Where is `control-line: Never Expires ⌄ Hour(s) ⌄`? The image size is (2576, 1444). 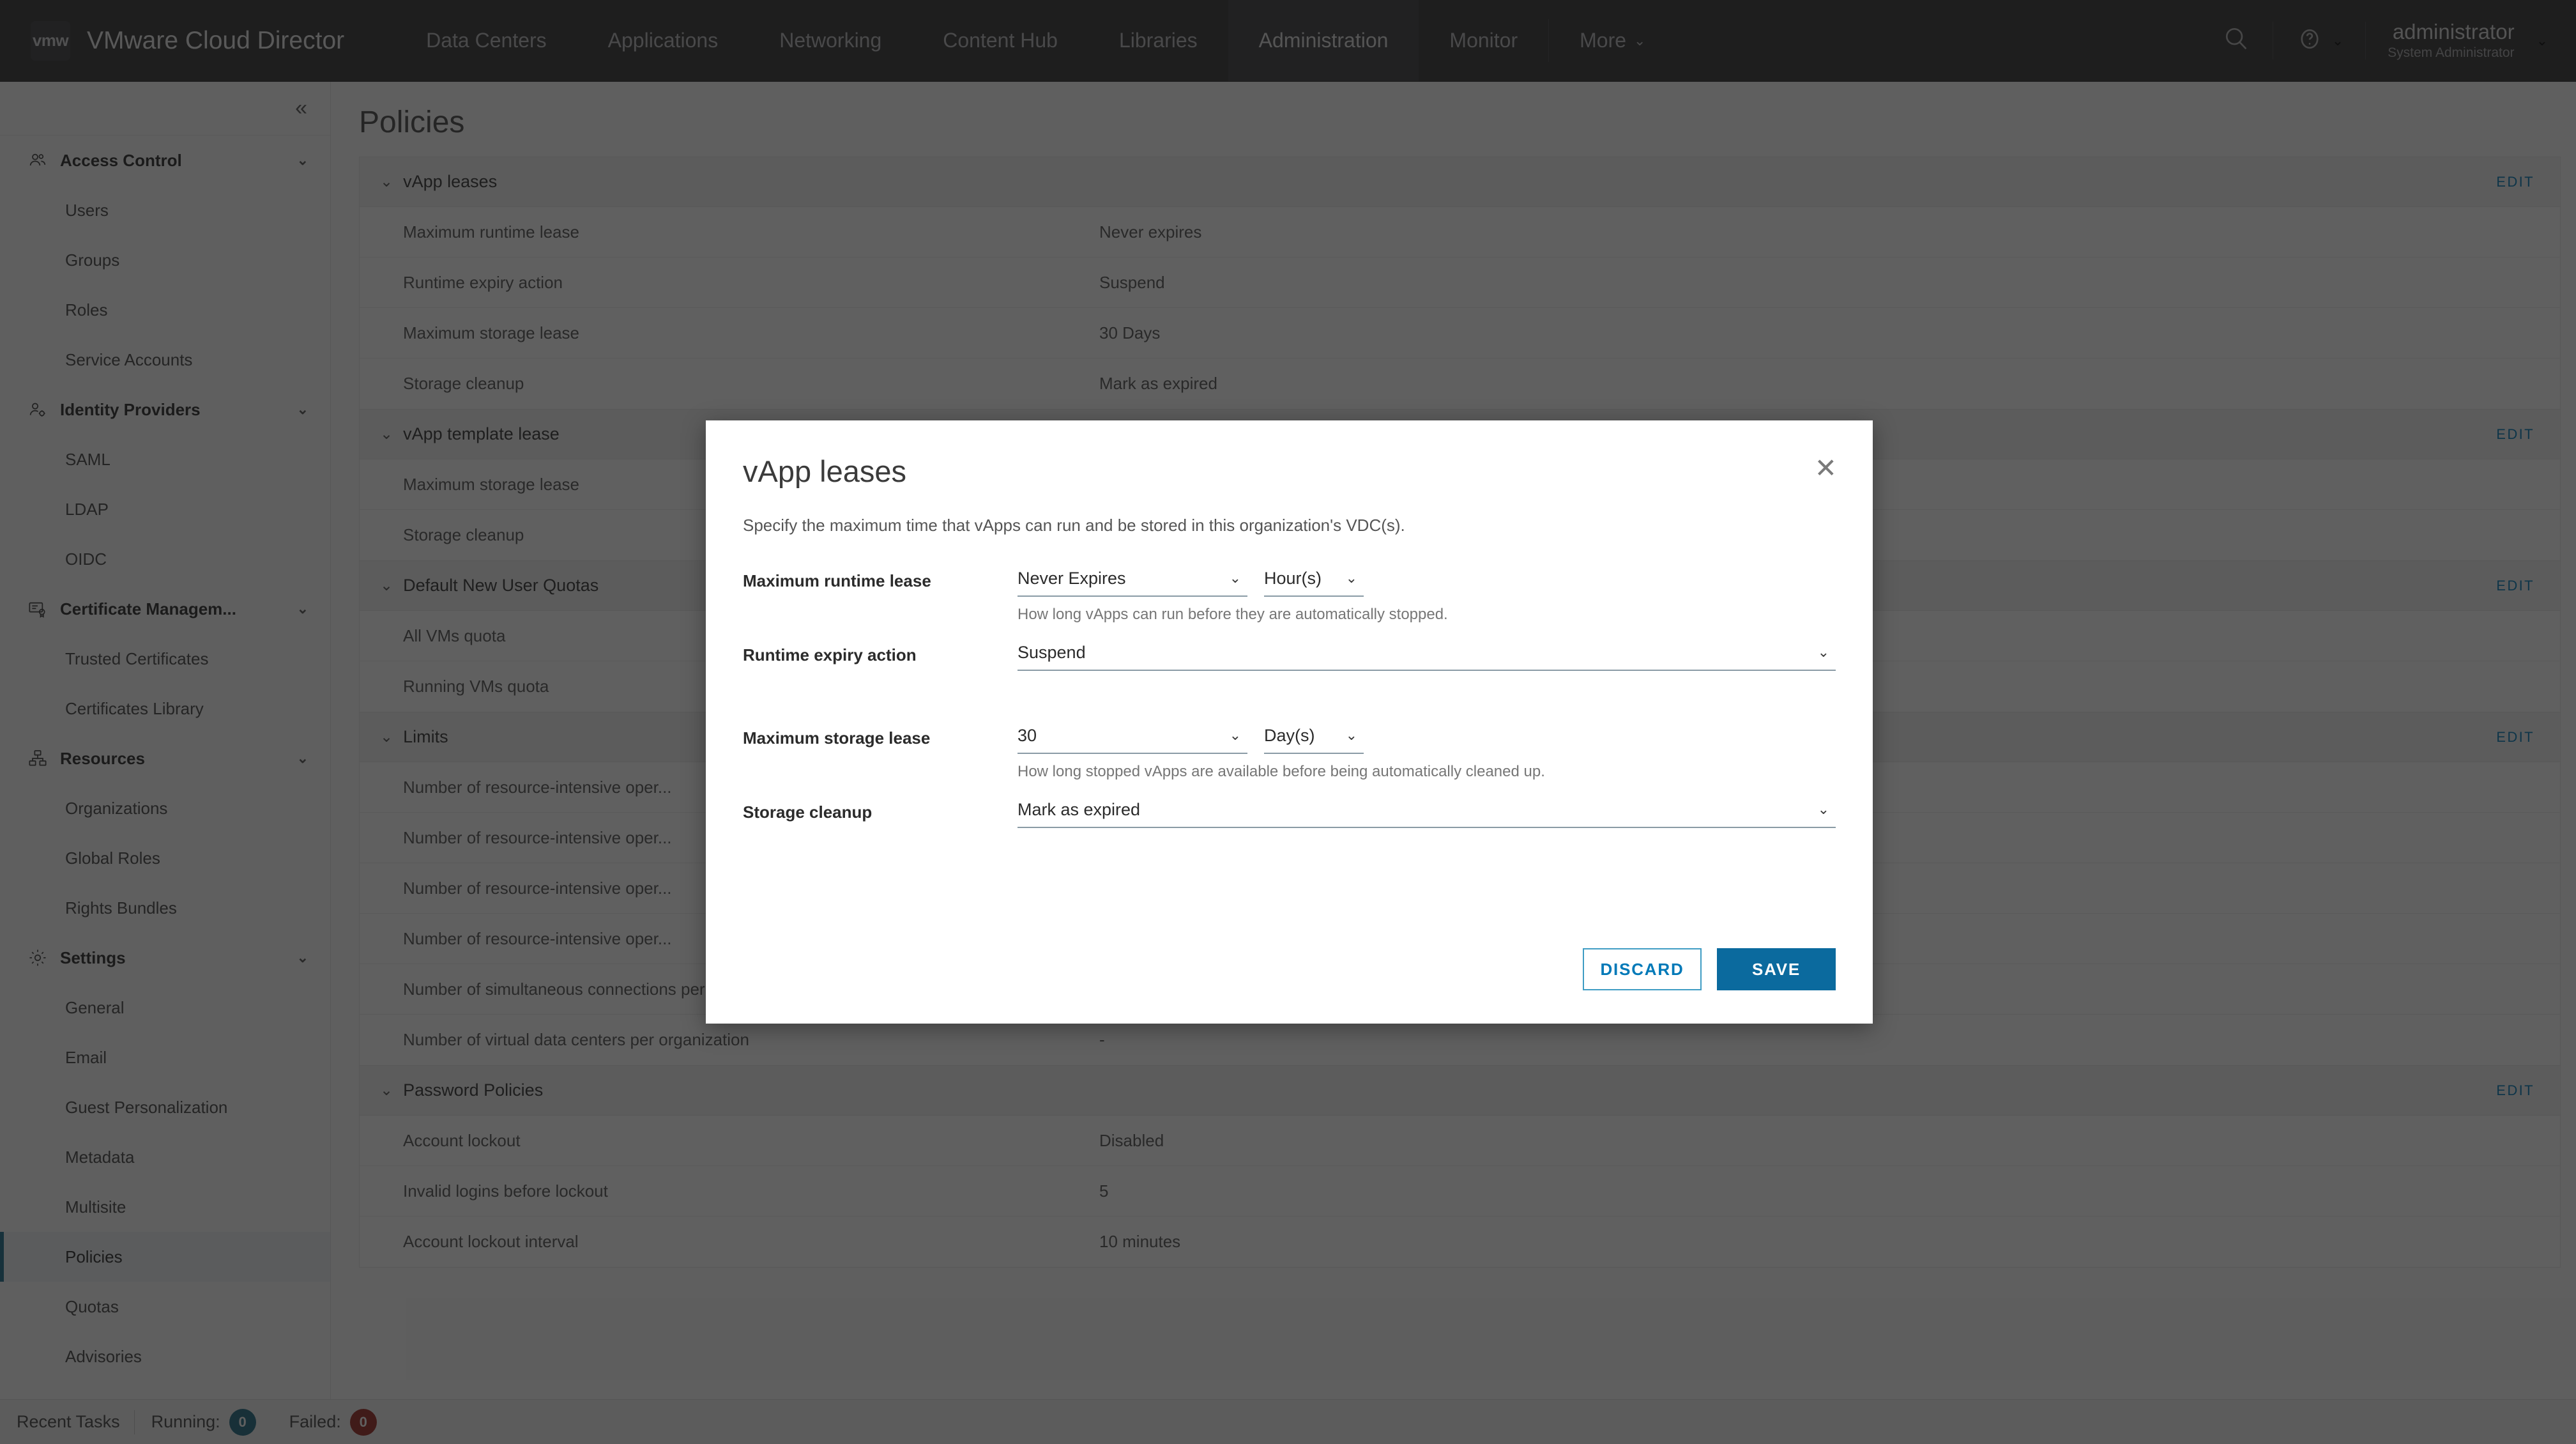 control-line: Never Expires ⌄ Hour(s) ⌄ is located at coordinates (1426, 579).